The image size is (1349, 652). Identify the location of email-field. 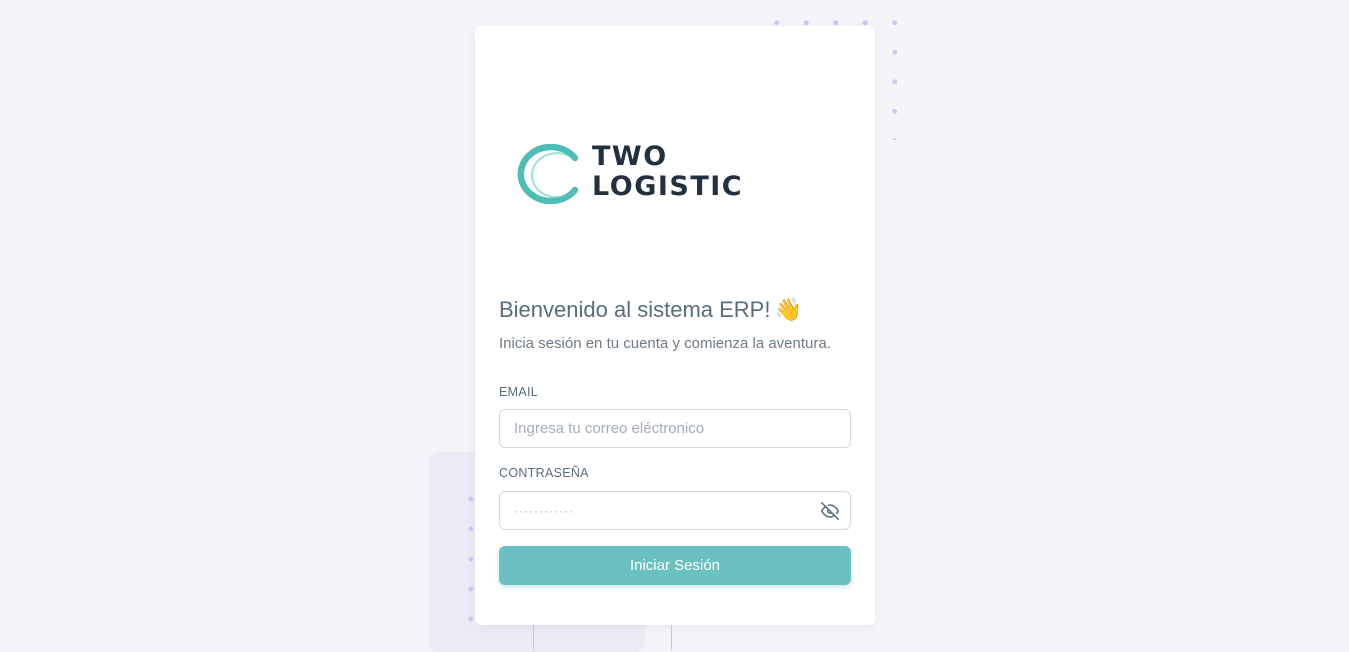
(675, 428).